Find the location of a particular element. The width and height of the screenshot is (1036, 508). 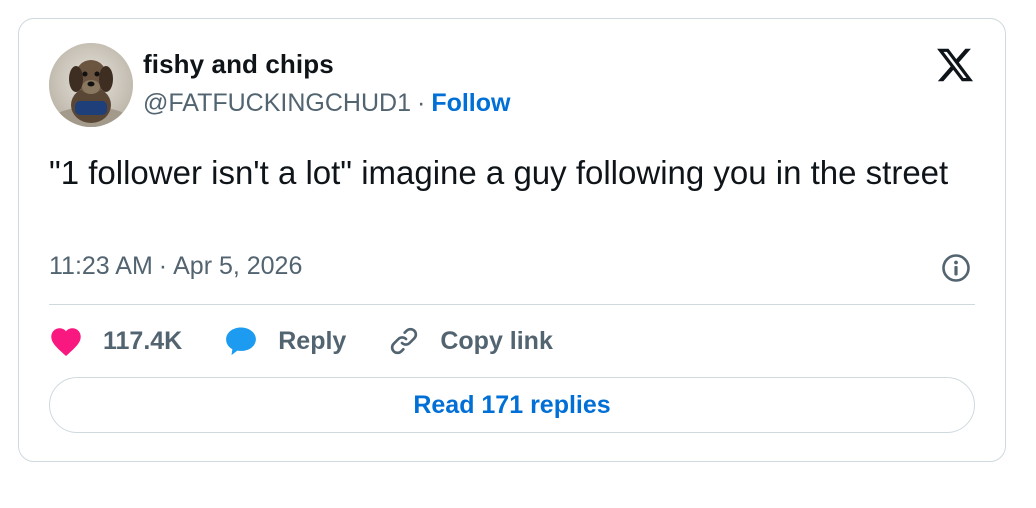

x-logo-icon is located at coordinates (955, 65).